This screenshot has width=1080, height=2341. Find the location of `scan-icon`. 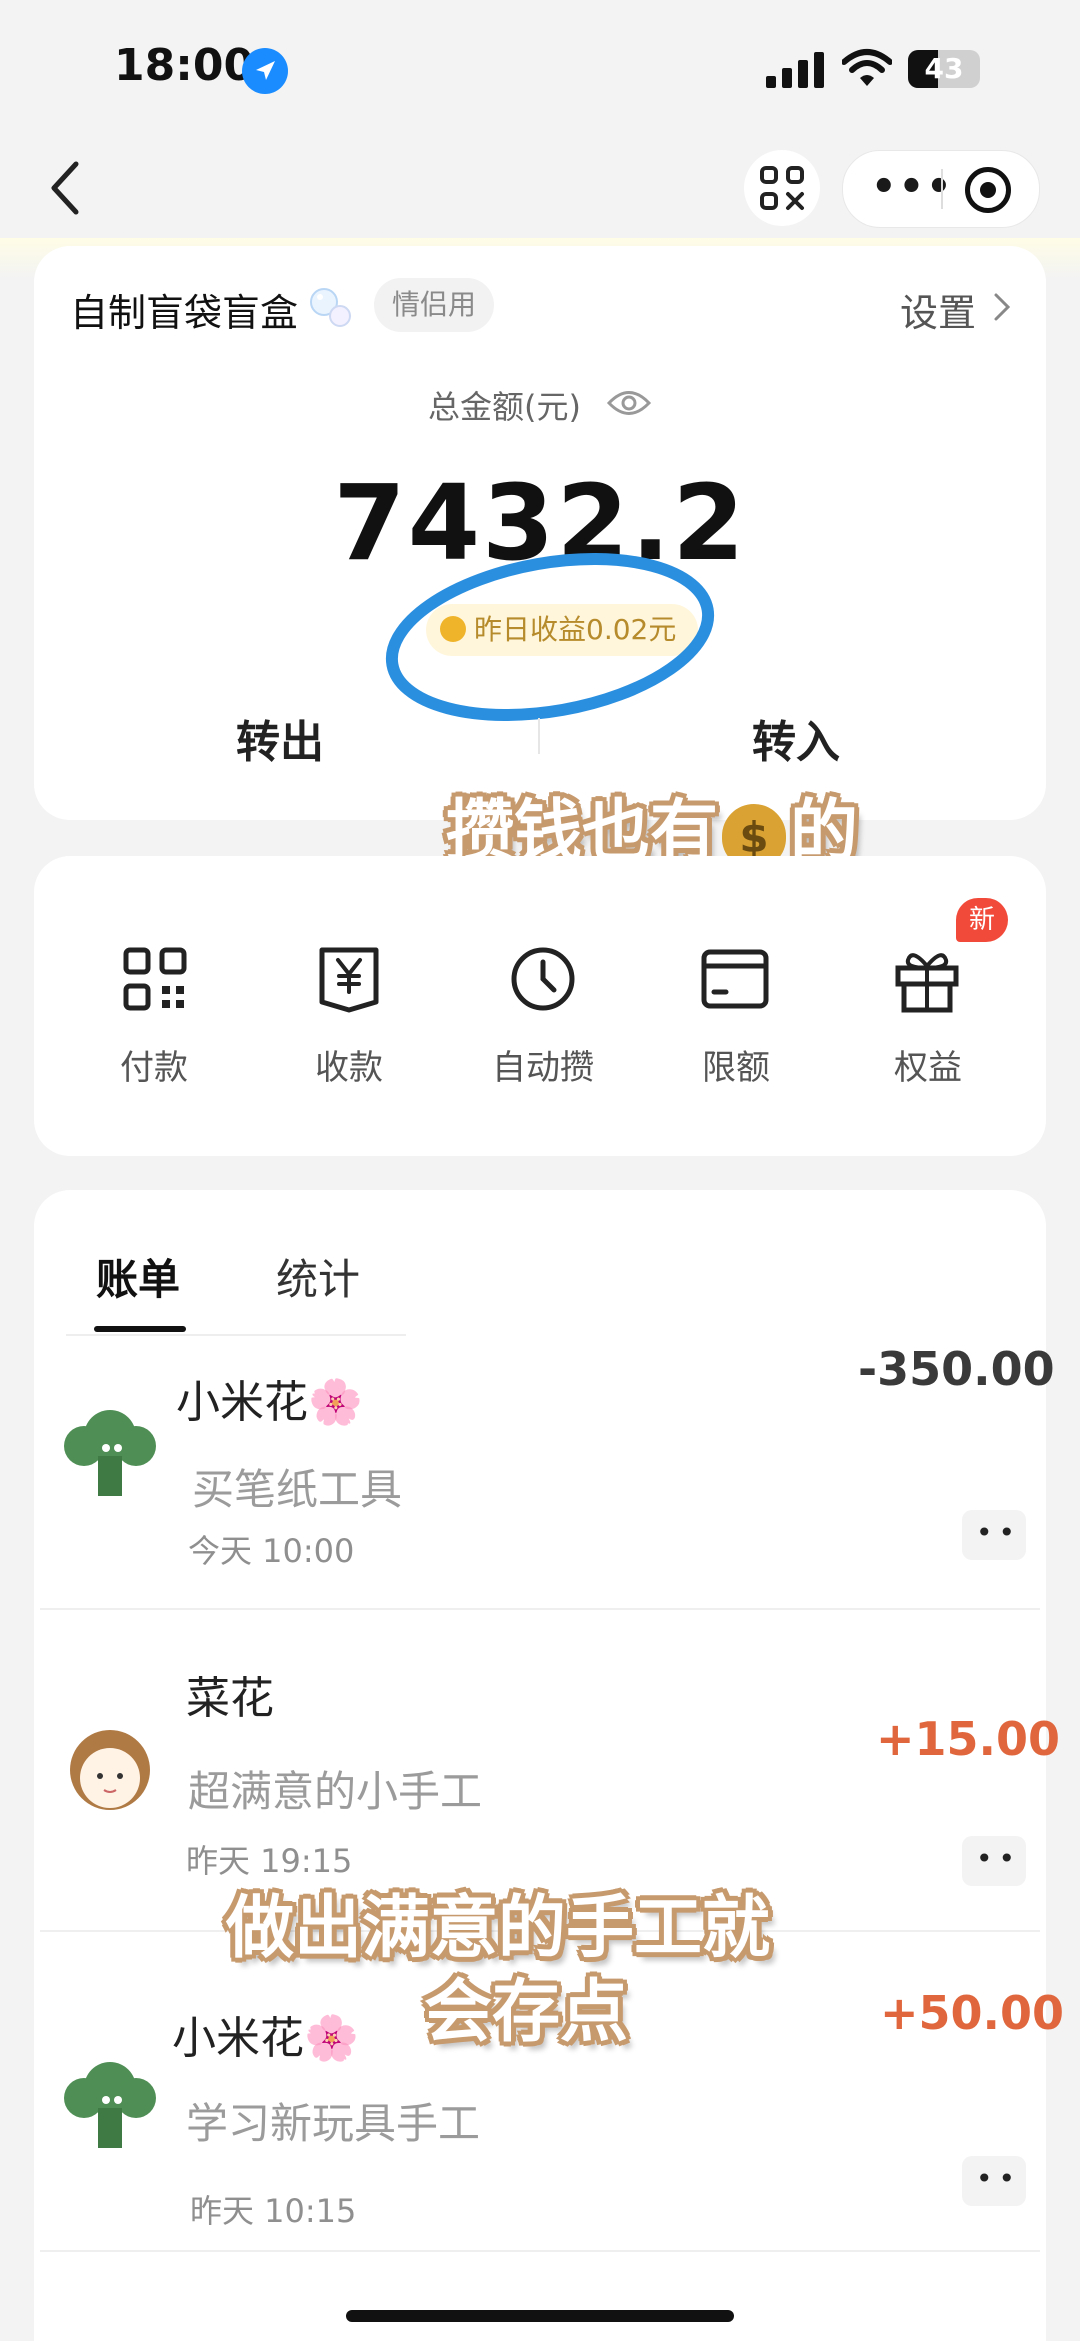

scan-icon is located at coordinates (782, 188).